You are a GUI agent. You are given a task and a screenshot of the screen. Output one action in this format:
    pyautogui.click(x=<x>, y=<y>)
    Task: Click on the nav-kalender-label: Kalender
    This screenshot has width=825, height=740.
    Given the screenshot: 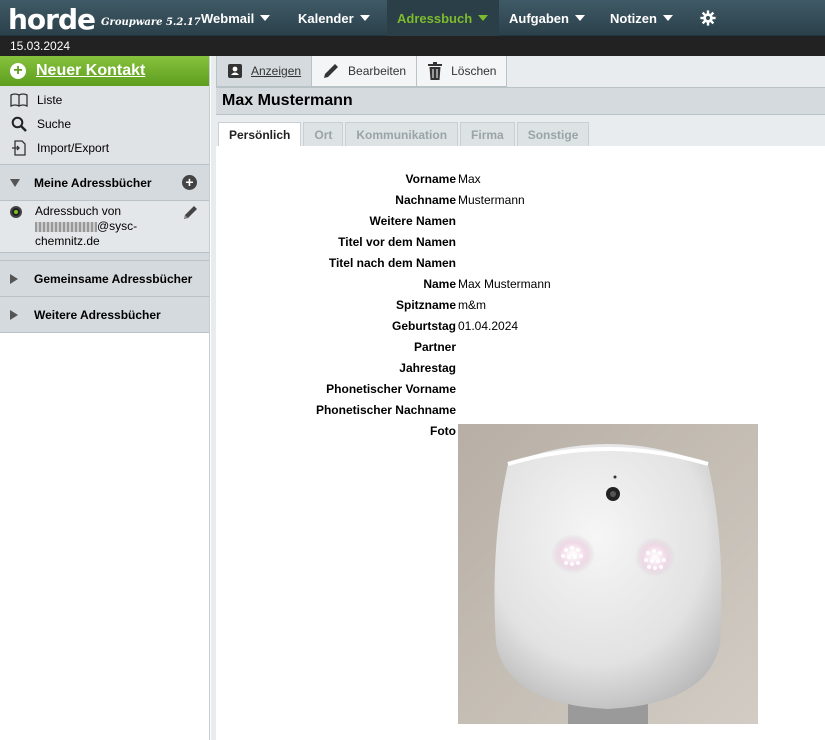 What is the action you would take?
    pyautogui.click(x=326, y=18)
    